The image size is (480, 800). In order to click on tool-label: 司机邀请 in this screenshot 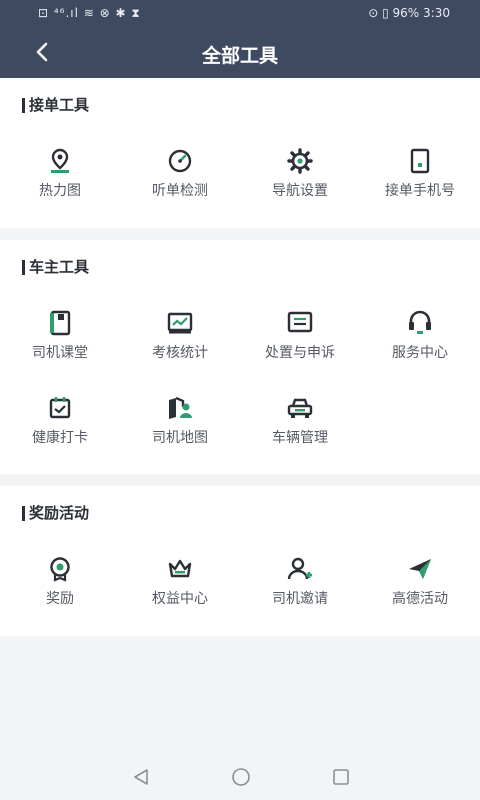, I will do `click(300, 599)`.